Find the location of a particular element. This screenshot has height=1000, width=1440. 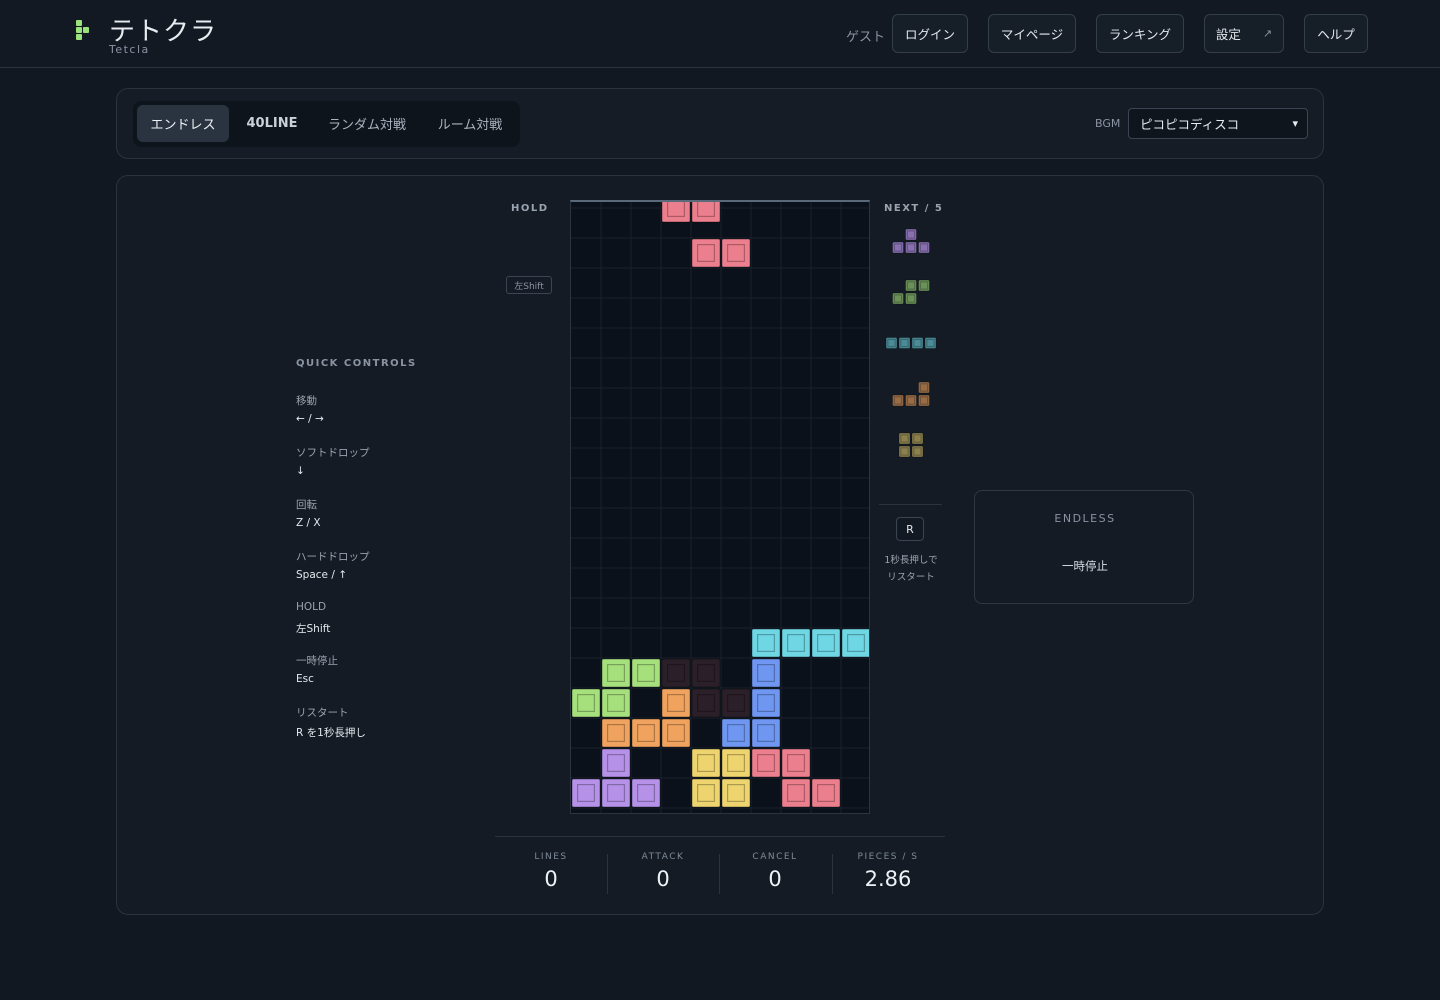

help-button-label: ヘルプ is located at coordinates (1336, 34).